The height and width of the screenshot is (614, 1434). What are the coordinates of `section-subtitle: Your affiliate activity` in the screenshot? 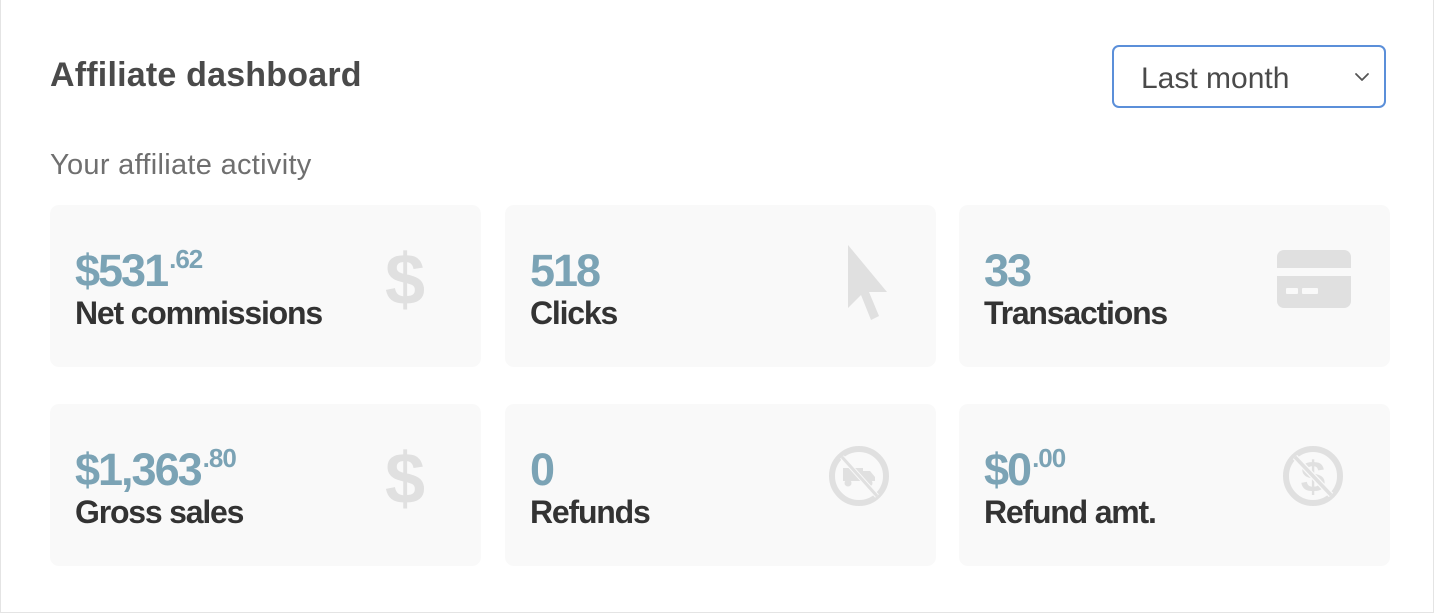 It's located at (181, 165).